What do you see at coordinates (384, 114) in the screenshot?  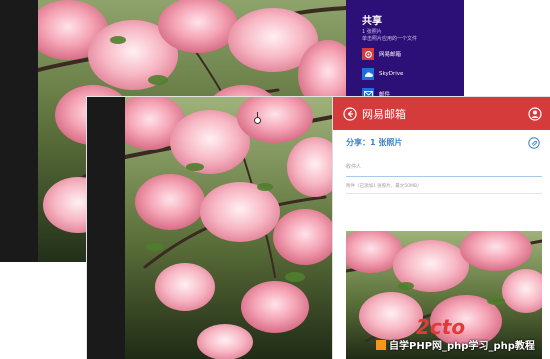 I see `mail-app-title: 网易邮箱` at bounding box center [384, 114].